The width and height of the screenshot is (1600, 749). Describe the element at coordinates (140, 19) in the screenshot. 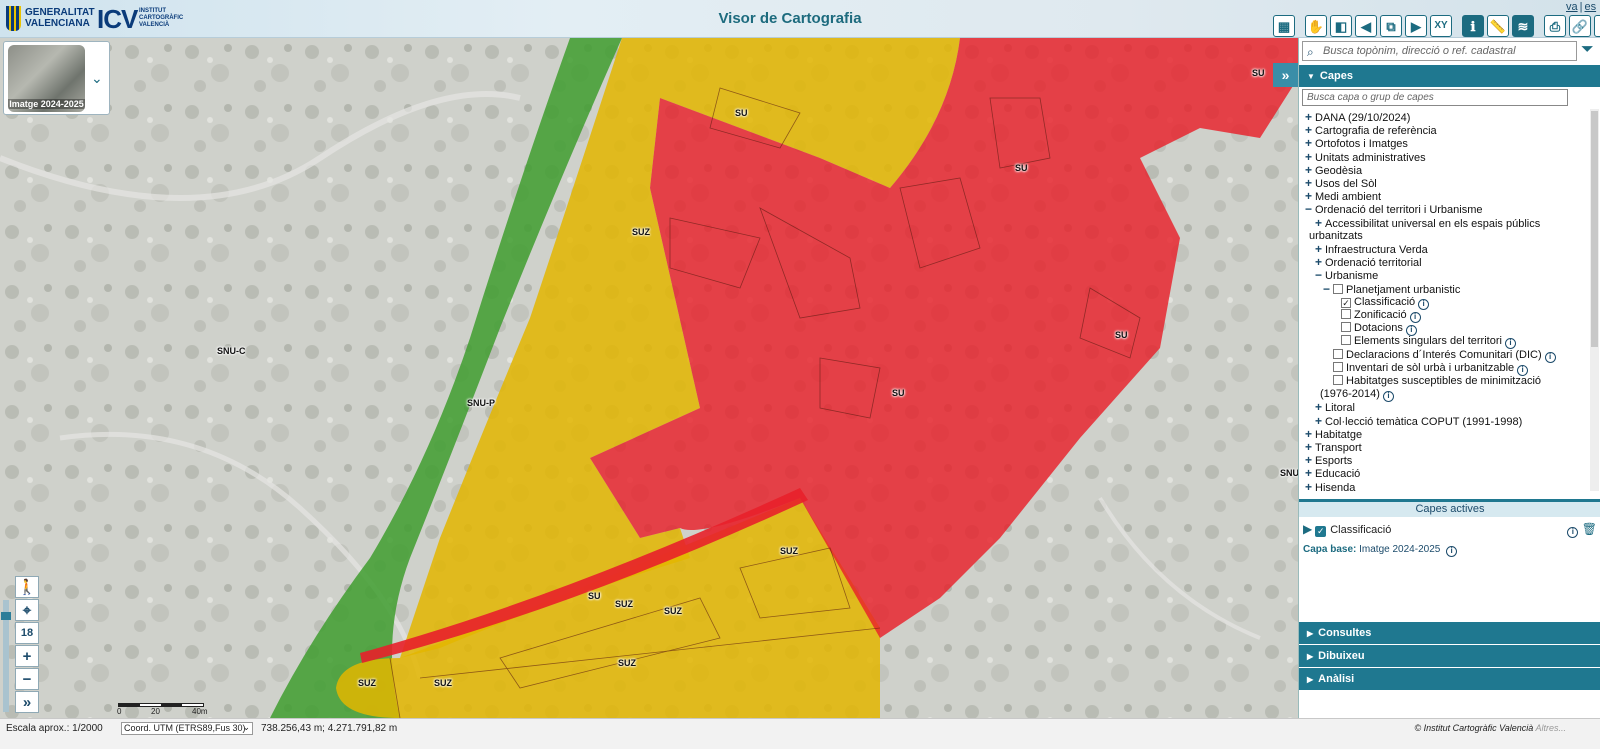

I see `icv-logo: ICV INSTITUT CARTOGRÀFIC VALENCIÀ` at that location.